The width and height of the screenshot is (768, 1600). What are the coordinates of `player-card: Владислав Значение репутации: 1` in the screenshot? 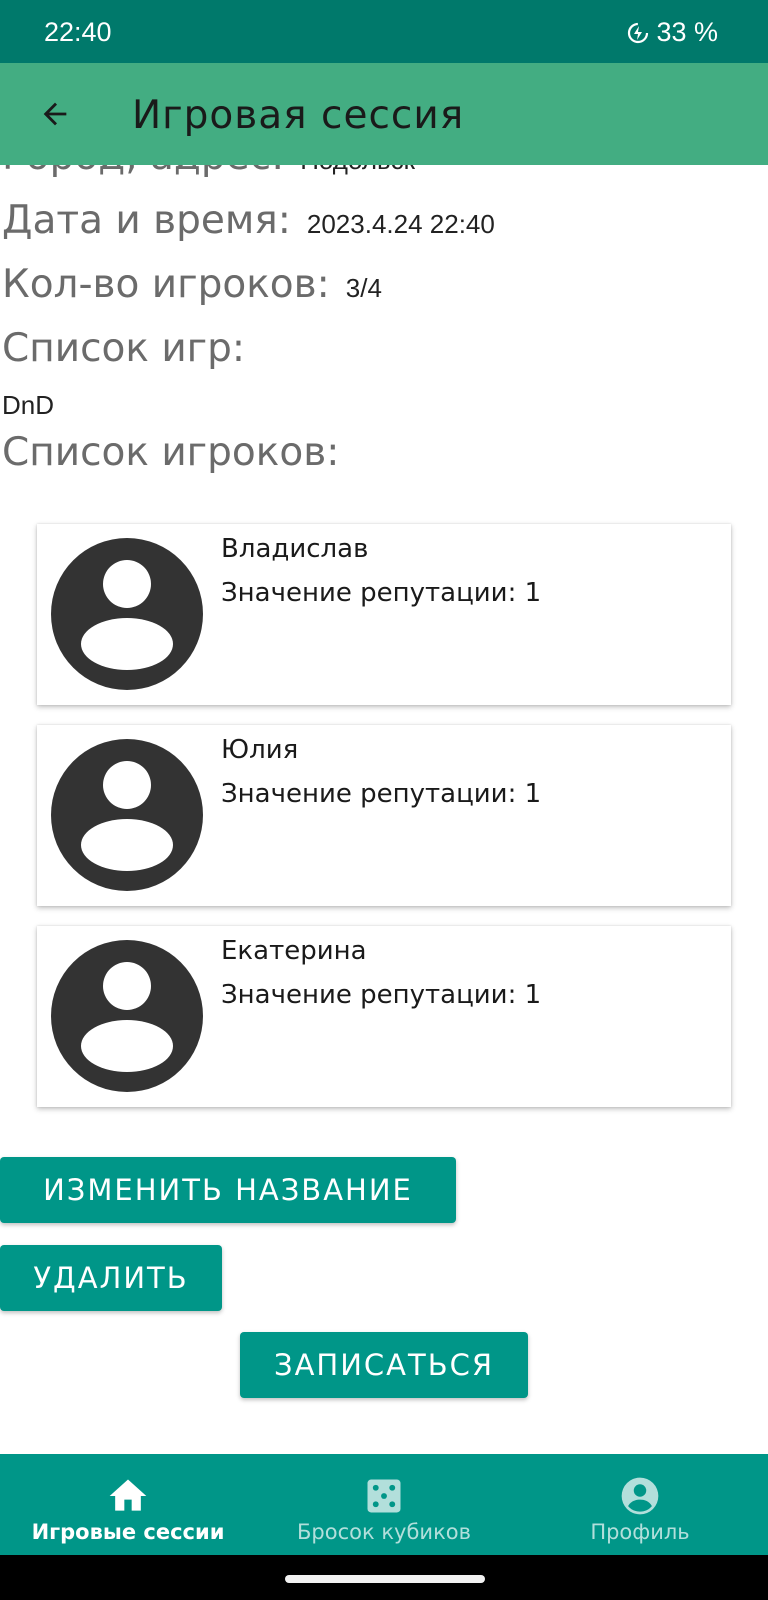 It's located at (384, 614).